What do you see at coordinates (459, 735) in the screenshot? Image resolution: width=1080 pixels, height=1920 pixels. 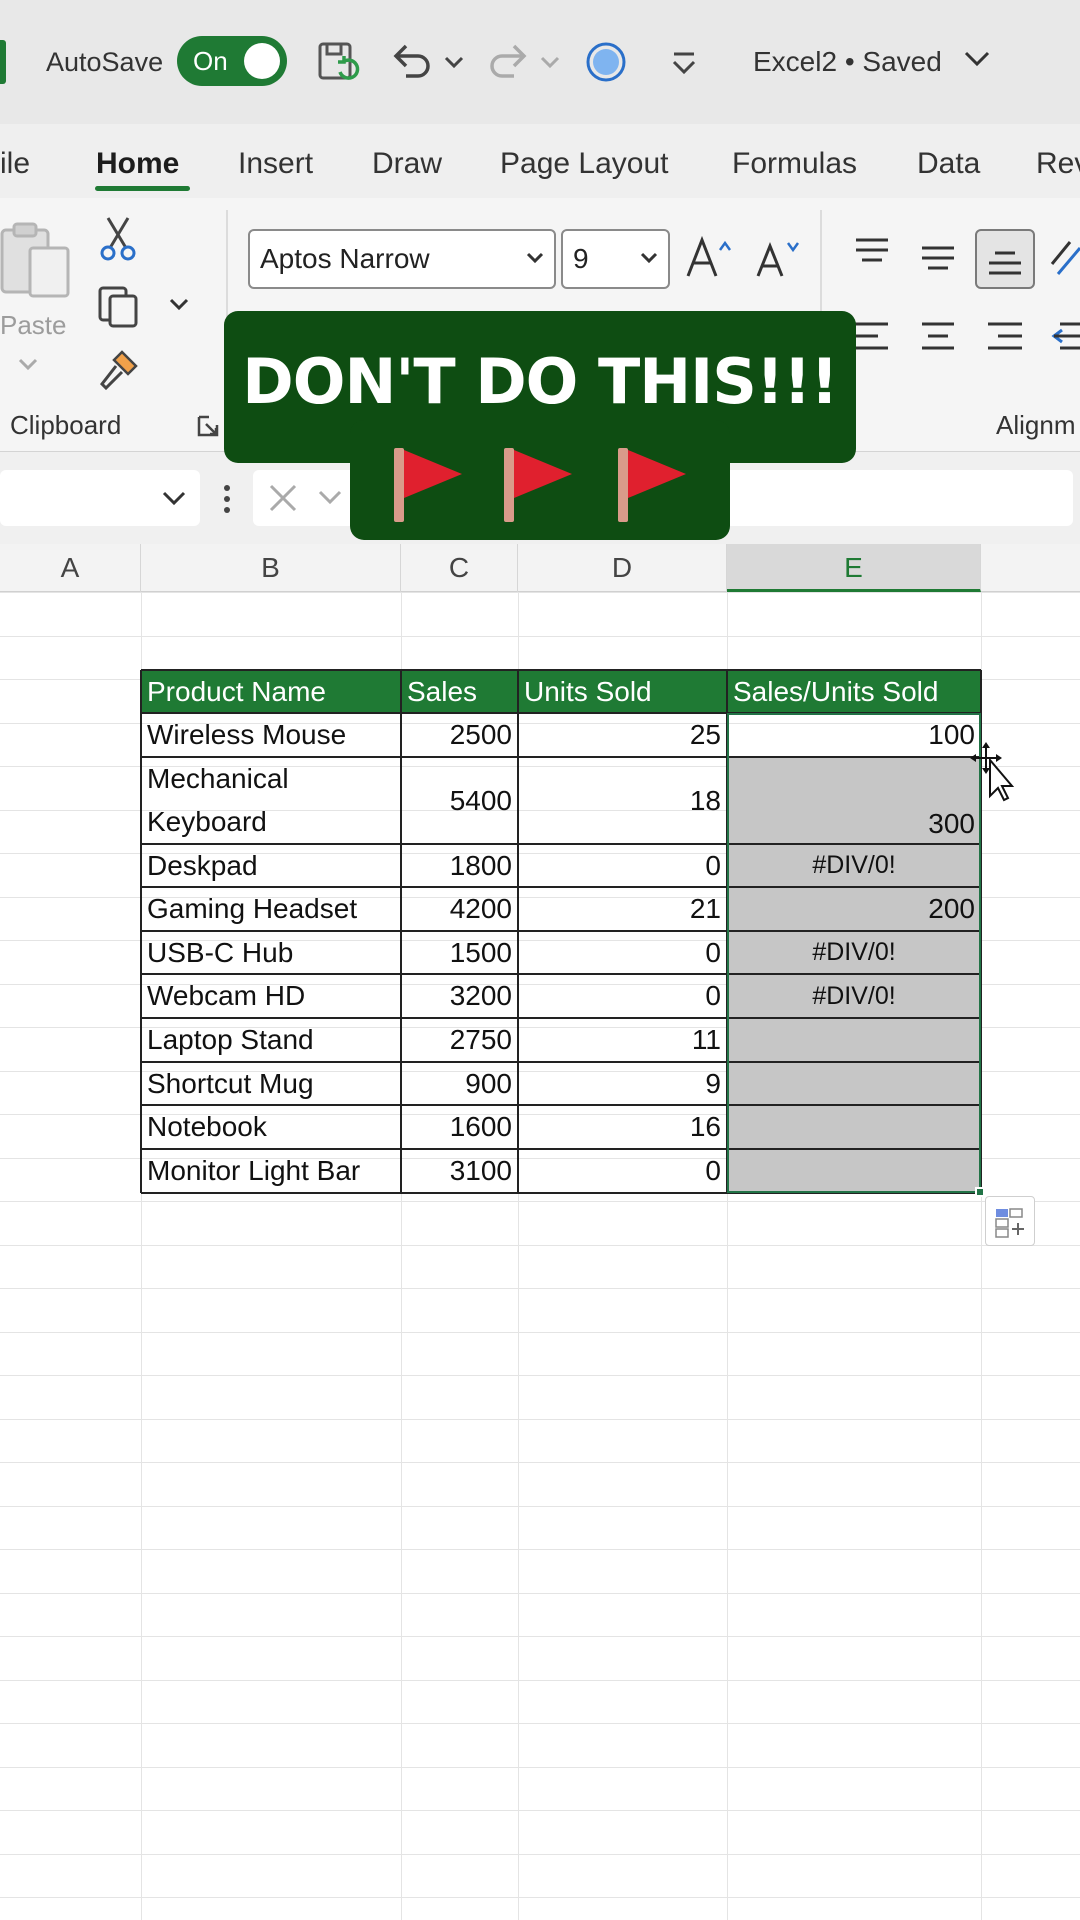 I see `table-cell-sales: 2500` at bounding box center [459, 735].